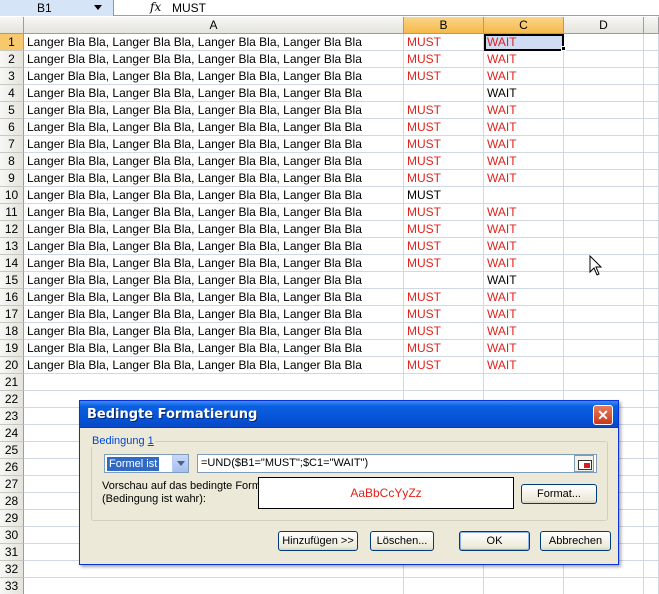  What do you see at coordinates (189, 8) in the screenshot?
I see `formula-input: MUST` at bounding box center [189, 8].